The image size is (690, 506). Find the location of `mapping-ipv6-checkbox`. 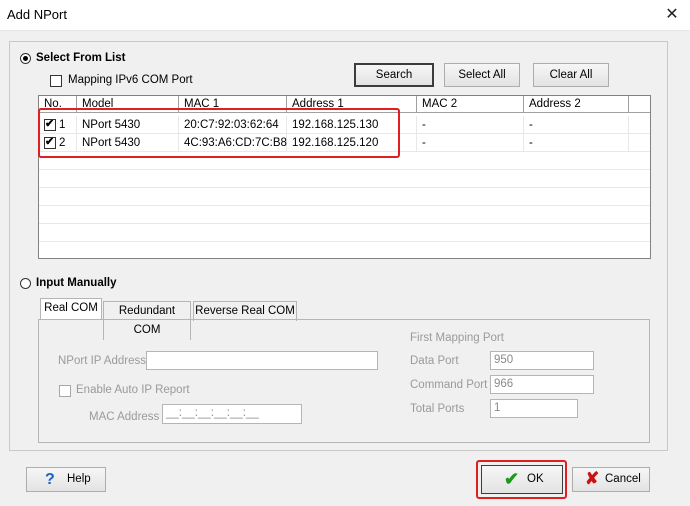

mapping-ipv6-checkbox is located at coordinates (56, 81).